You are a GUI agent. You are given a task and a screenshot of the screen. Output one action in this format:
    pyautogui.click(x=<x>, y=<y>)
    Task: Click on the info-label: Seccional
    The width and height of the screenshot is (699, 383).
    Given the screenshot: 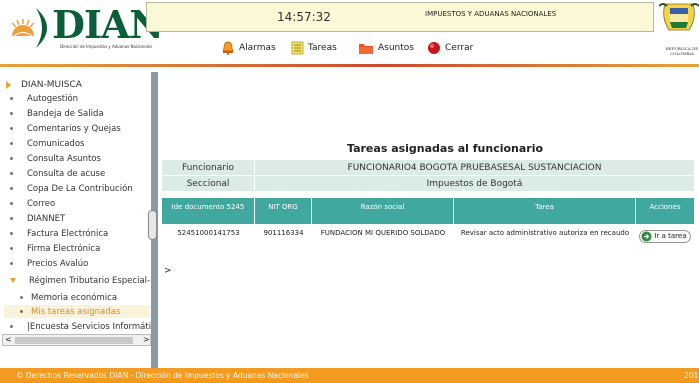 What is the action you would take?
    pyautogui.click(x=208, y=183)
    